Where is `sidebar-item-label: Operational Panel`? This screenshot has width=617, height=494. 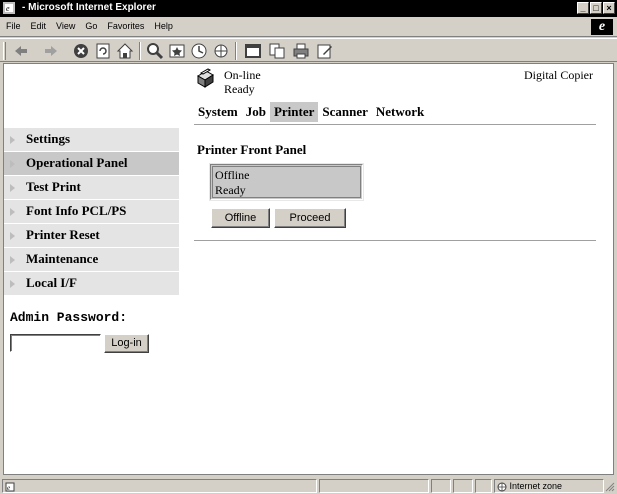
sidebar-item-label: Operational Panel is located at coordinates (77, 162).